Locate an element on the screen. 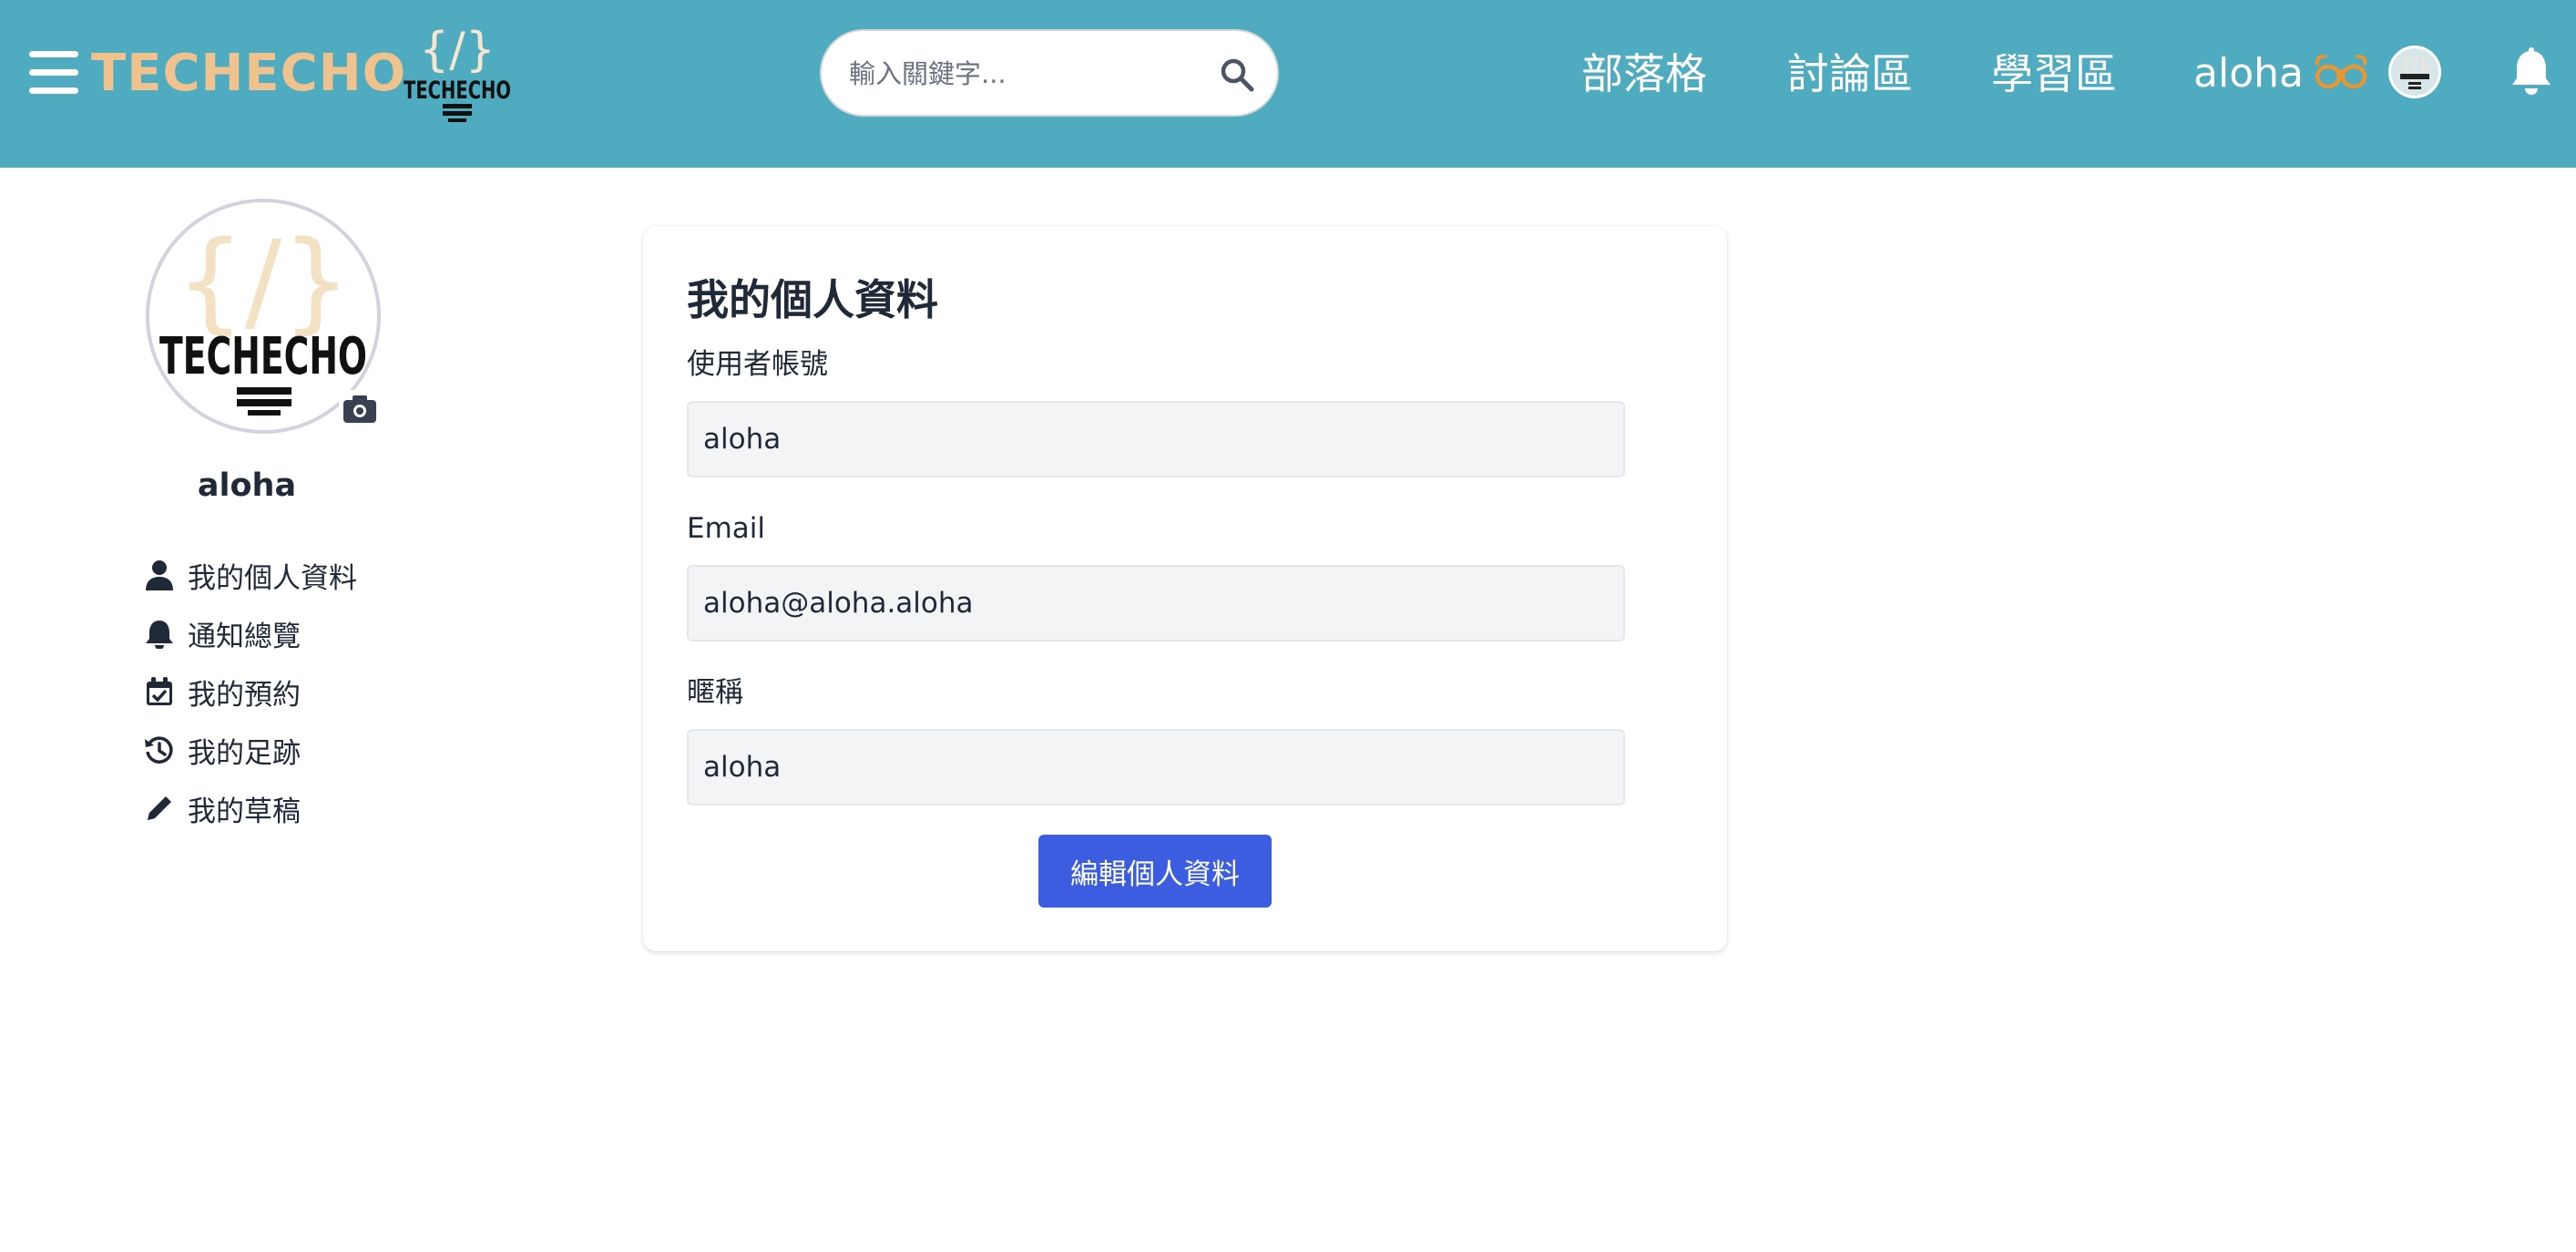 The image size is (2576, 1252). nickname-label: 暱稱 is located at coordinates (715, 693).